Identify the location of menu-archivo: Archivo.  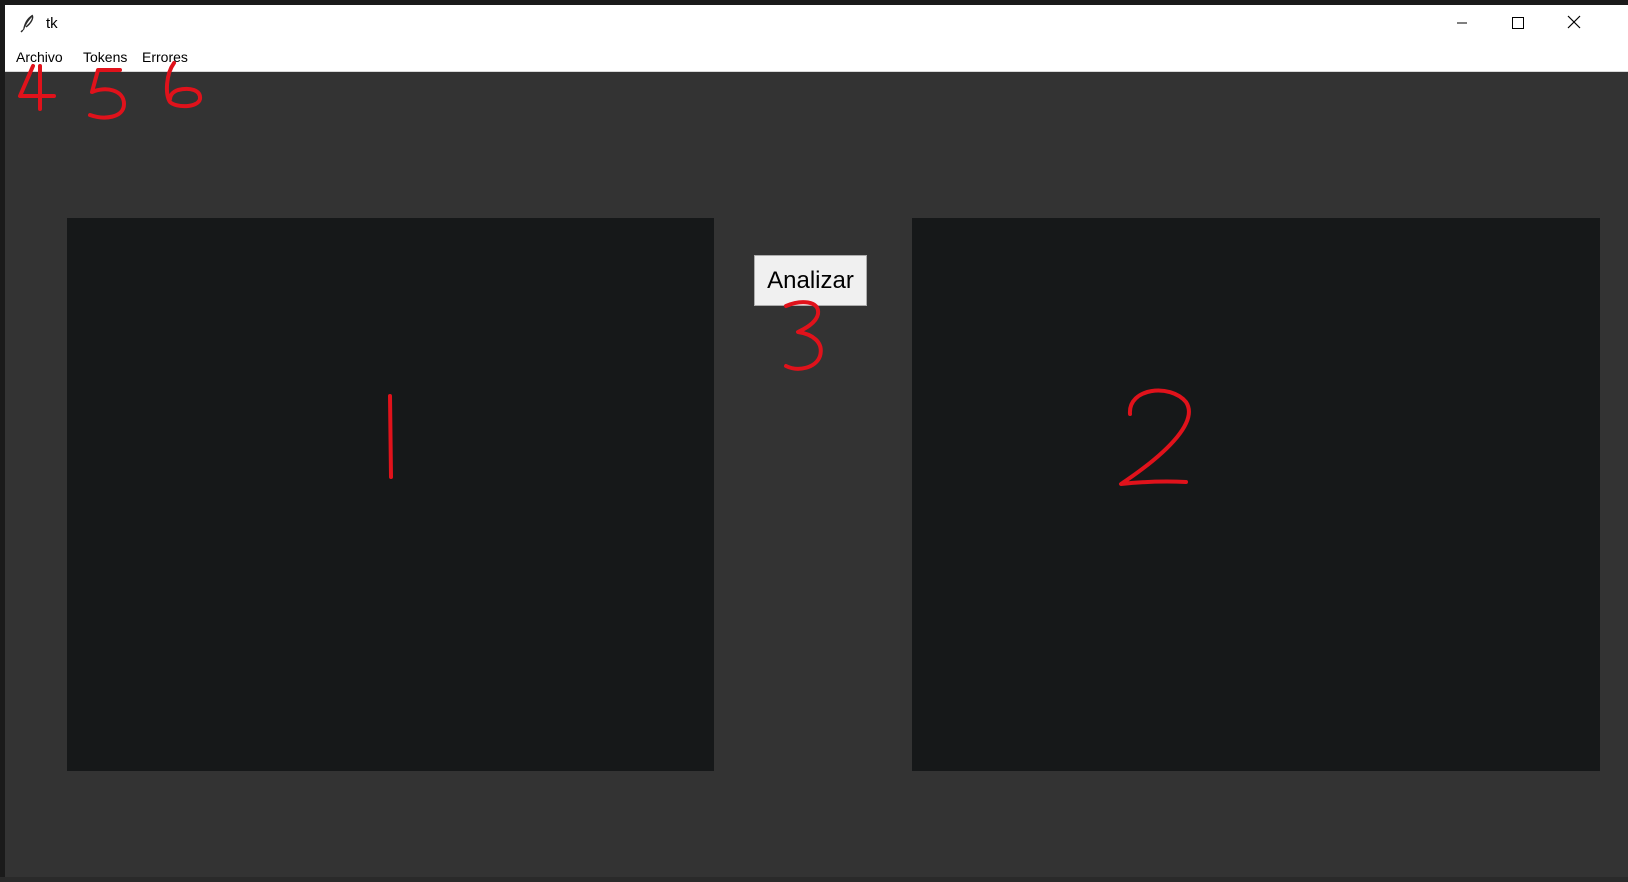
(39, 57).